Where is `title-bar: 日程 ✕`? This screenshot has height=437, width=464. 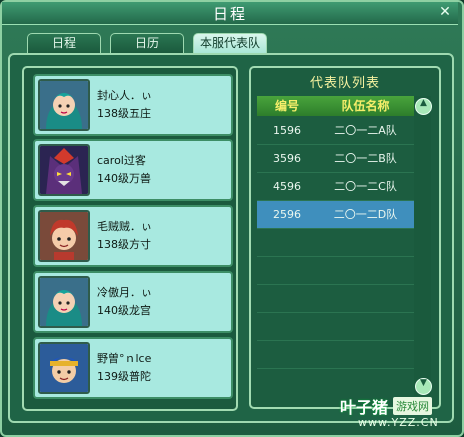 title-bar: 日程 ✕ is located at coordinates (230, 13).